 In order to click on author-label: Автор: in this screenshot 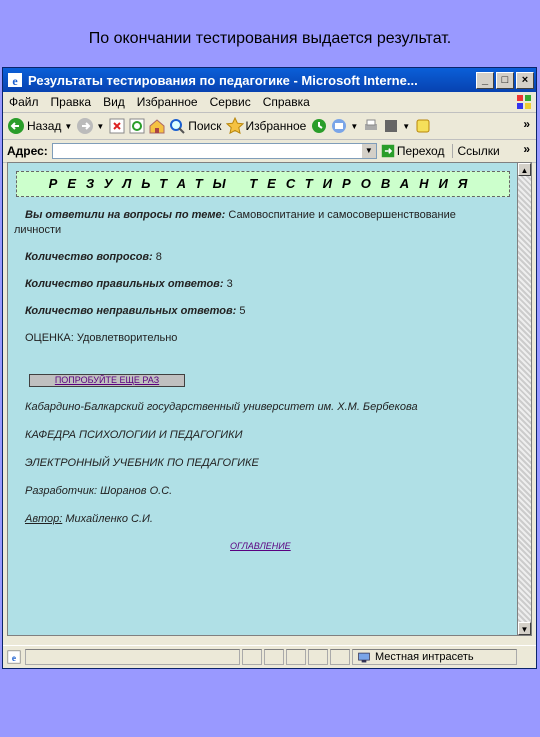, I will do `click(44, 519)`.